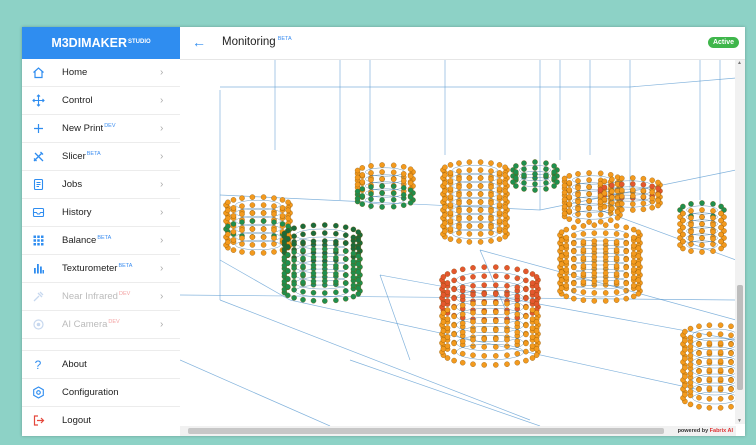  Describe the element at coordinates (101, 241) in the screenshot. I see `sidebar-item-balance: BalanceBETA ›` at that location.